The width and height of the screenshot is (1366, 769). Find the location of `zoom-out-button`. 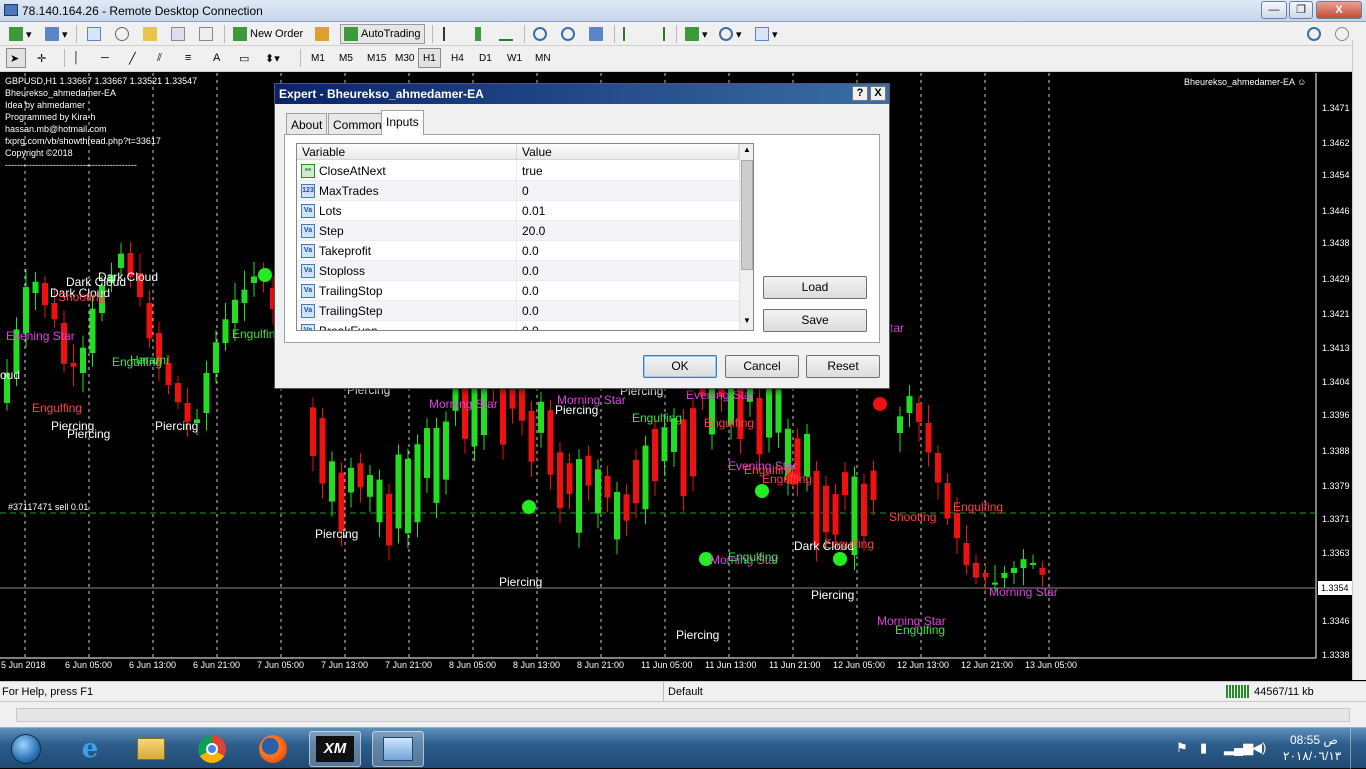

zoom-out-button is located at coordinates (569, 34).